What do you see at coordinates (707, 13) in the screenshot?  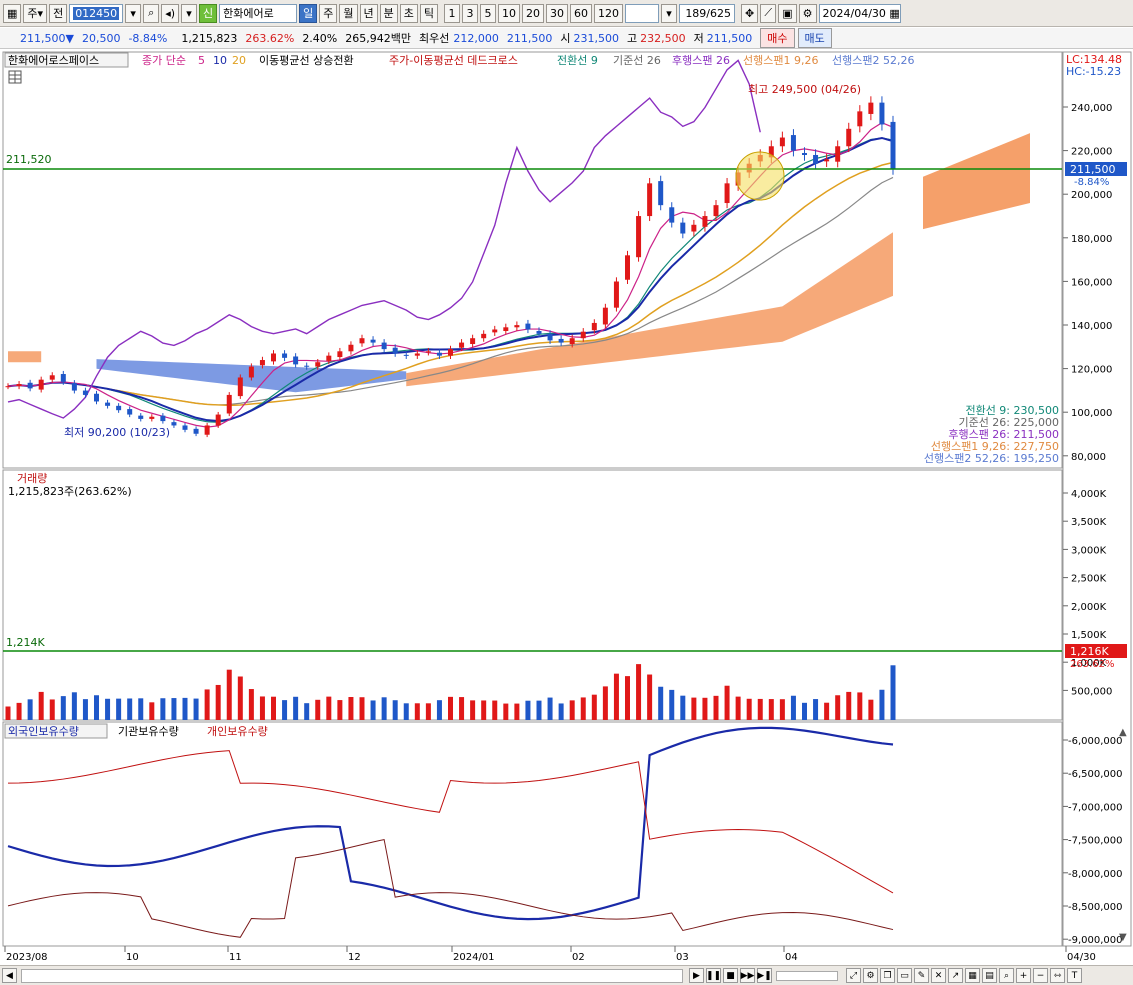 I see `count-field: 189/625` at bounding box center [707, 13].